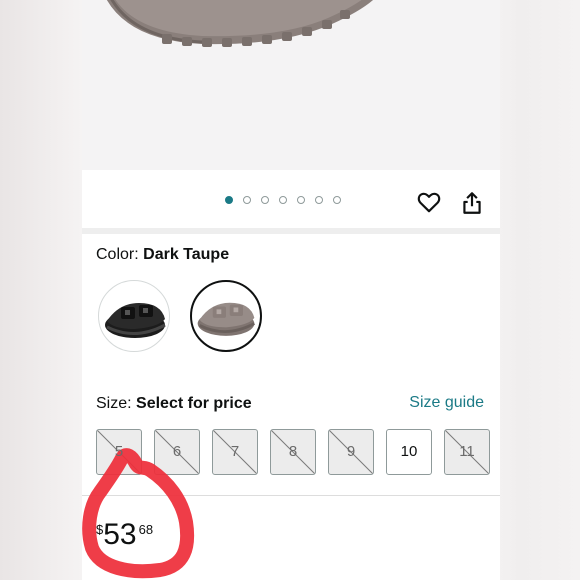 This screenshot has height=580, width=580. I want to click on share-icon, so click(472, 203).